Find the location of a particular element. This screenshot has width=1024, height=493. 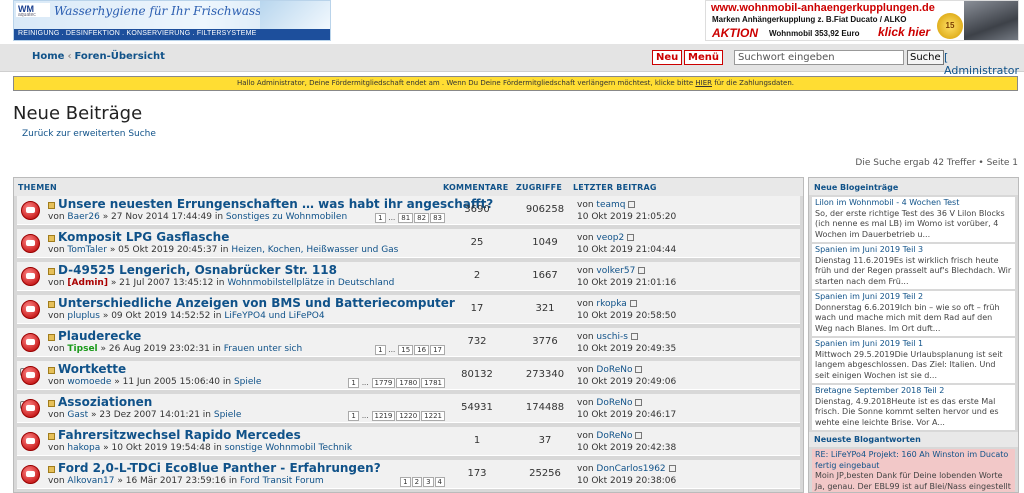

blog-entry-title: Spanien im Juni 2019 Teil 3 is located at coordinates (913, 250).